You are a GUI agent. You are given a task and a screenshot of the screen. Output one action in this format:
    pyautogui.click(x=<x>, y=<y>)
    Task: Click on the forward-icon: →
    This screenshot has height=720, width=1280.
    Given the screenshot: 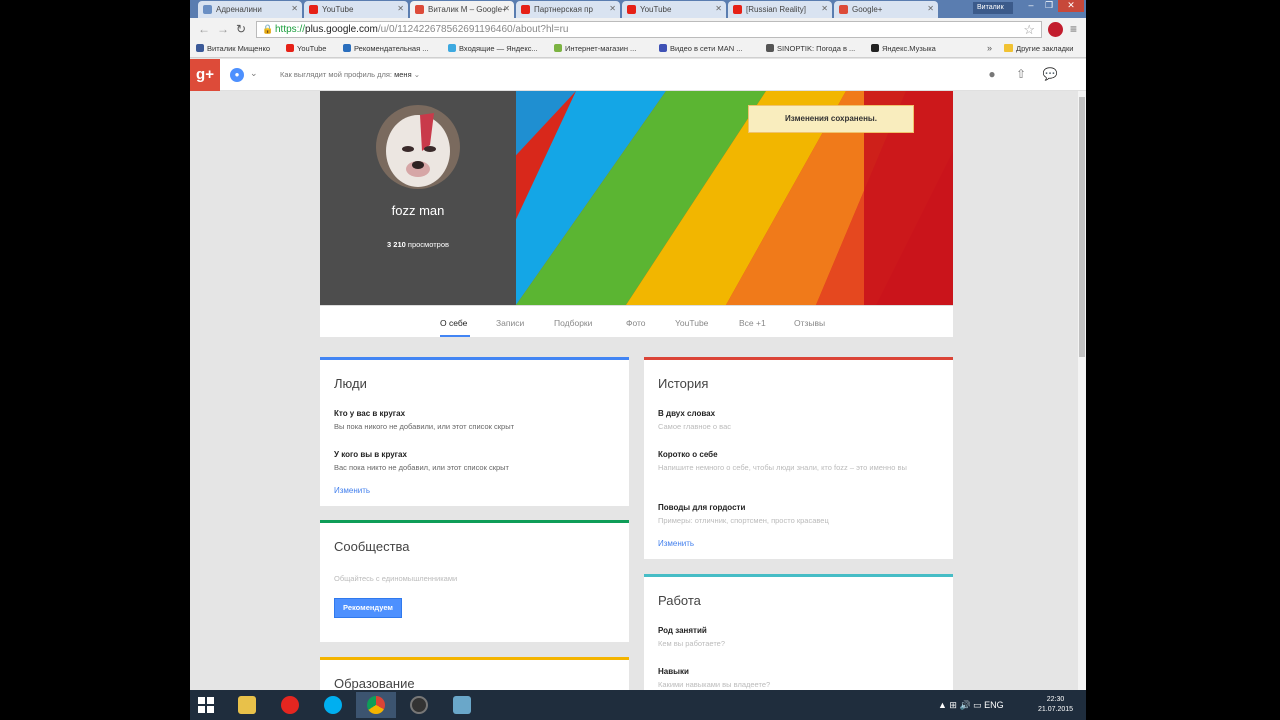 What is the action you would take?
    pyautogui.click(x=223, y=29)
    